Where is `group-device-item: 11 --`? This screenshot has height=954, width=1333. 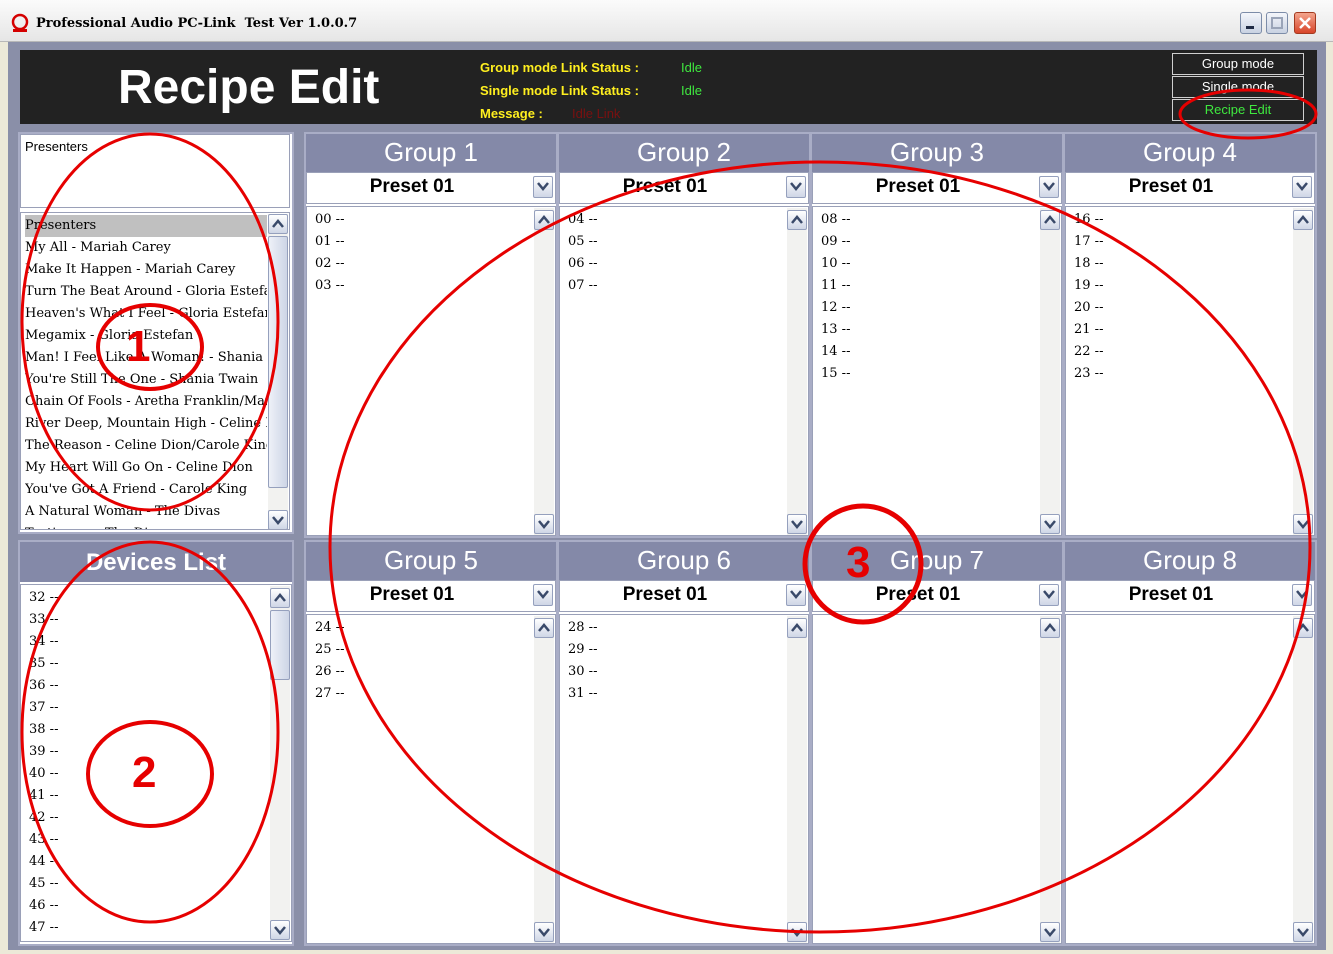 group-device-item: 11 -- is located at coordinates (835, 286).